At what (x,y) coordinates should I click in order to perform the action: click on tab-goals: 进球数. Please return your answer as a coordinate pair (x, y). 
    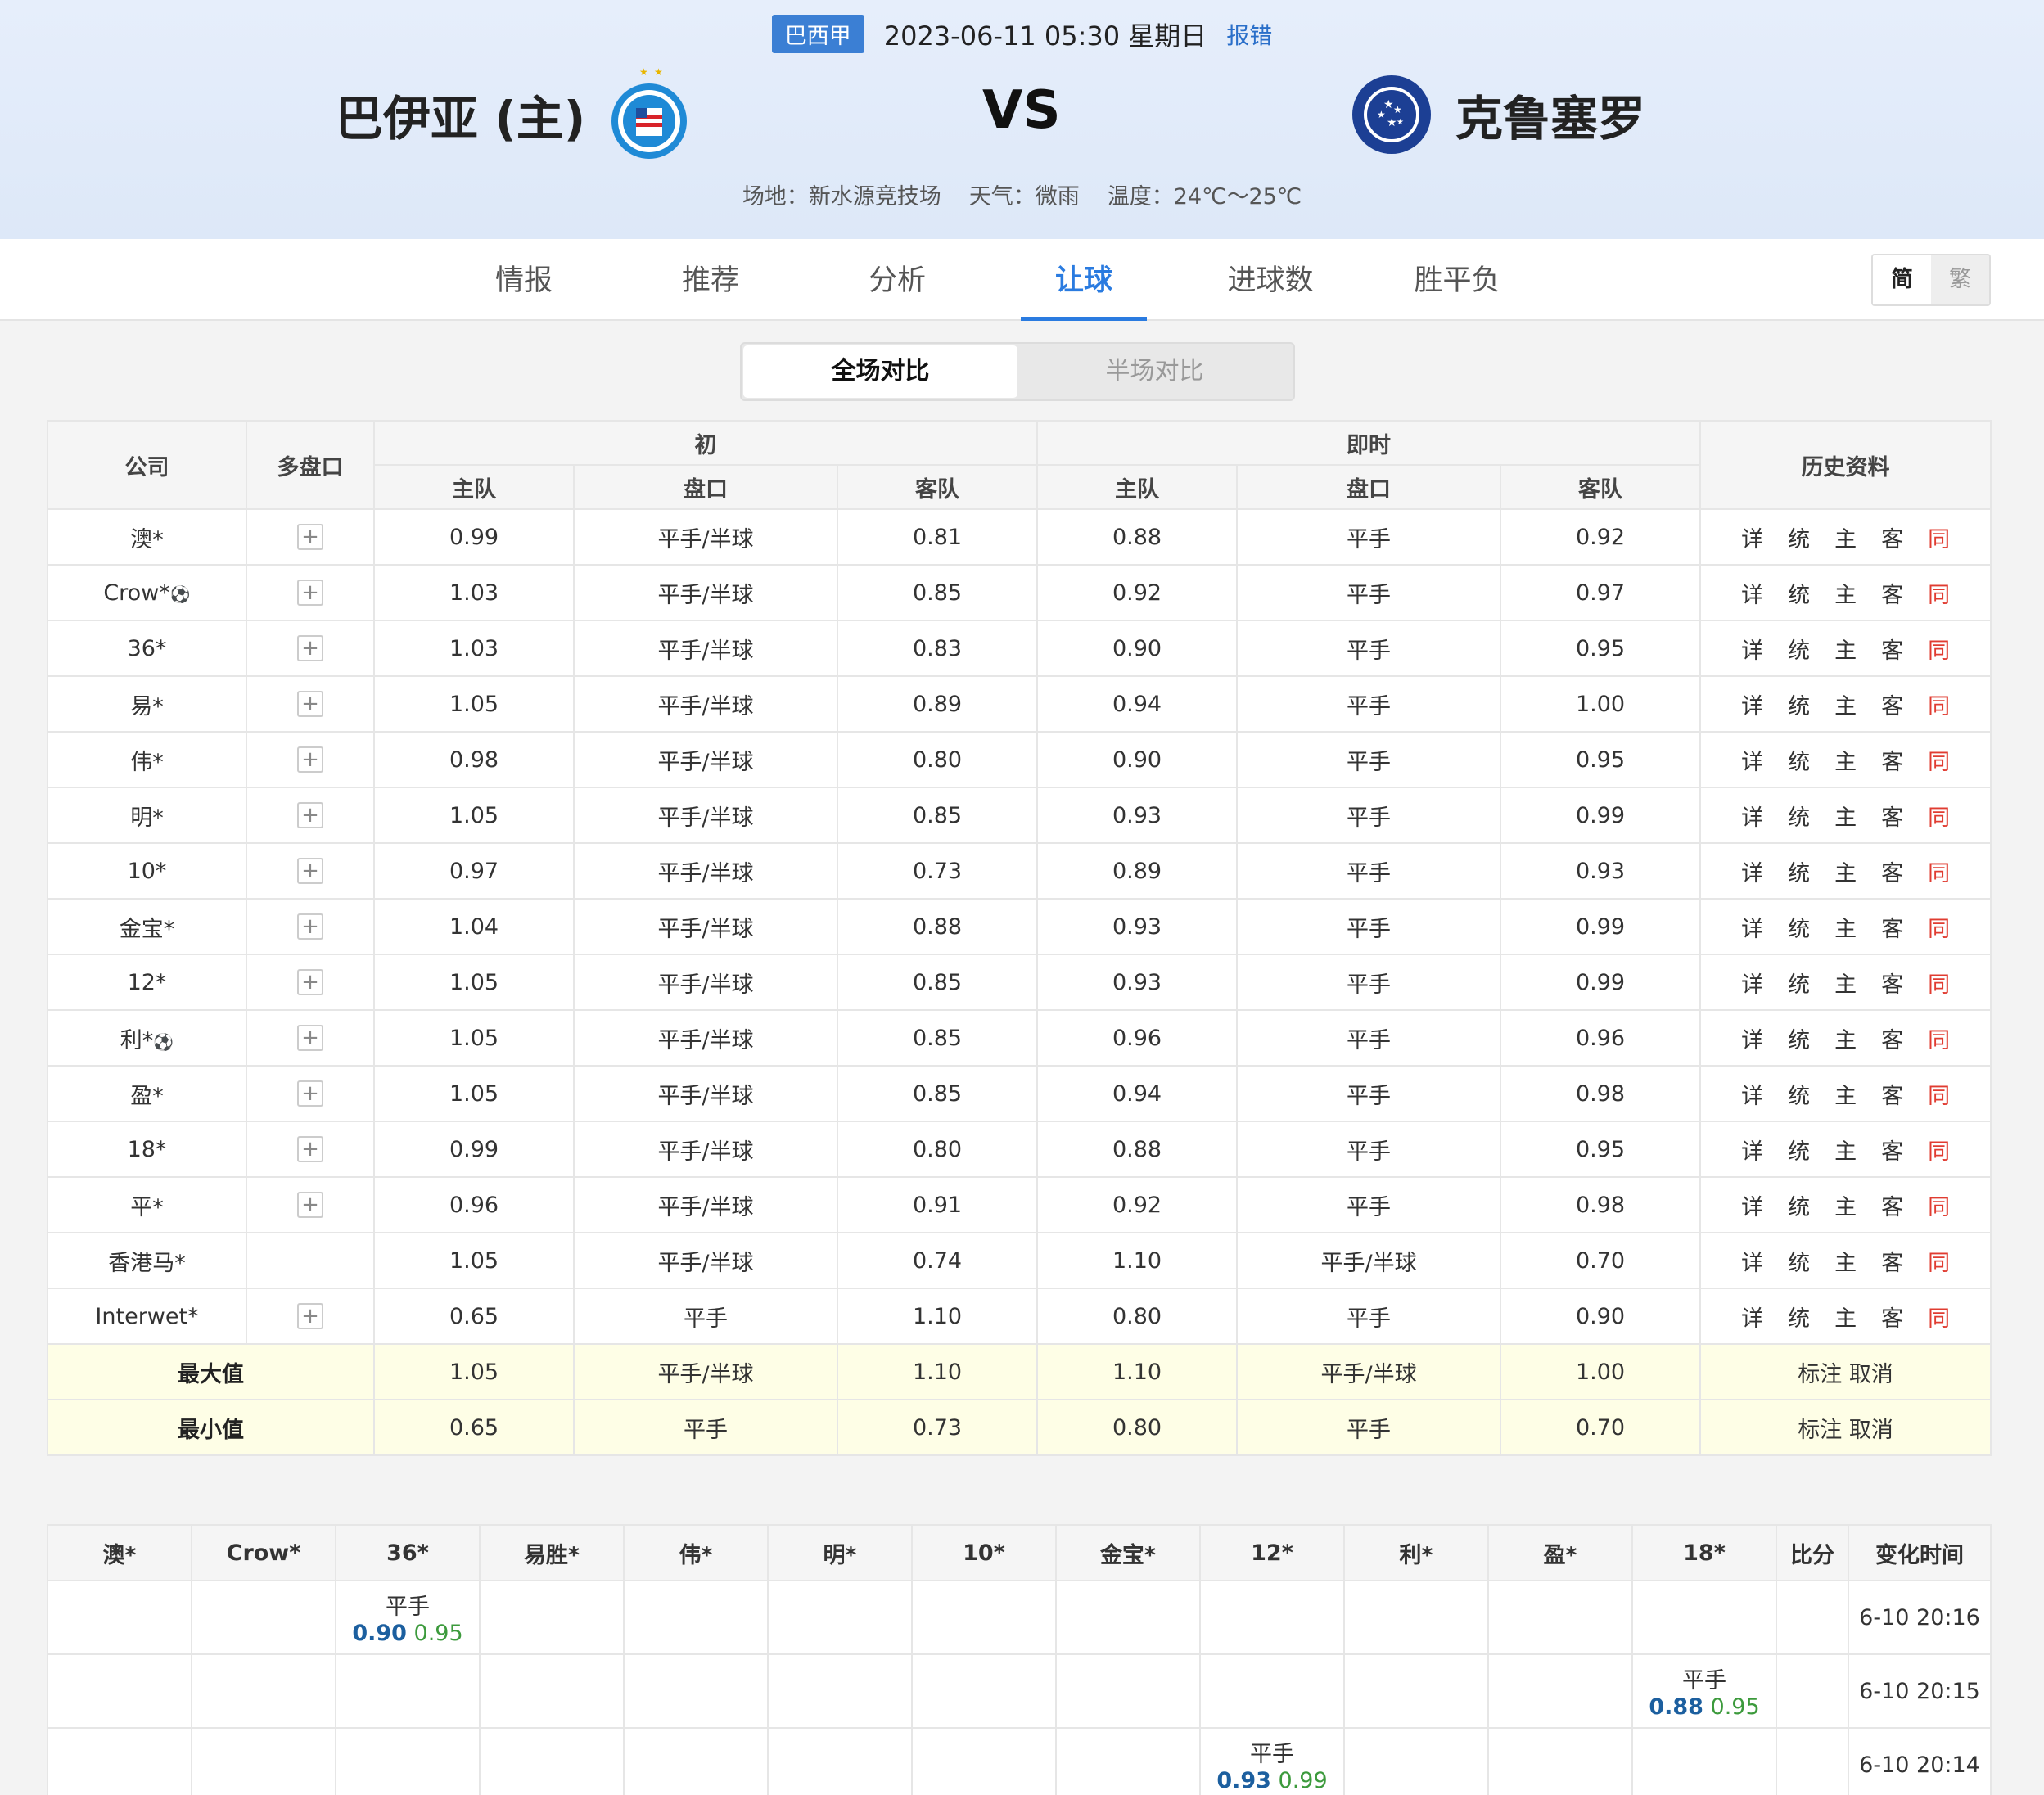
    Looking at the image, I should click on (1270, 280).